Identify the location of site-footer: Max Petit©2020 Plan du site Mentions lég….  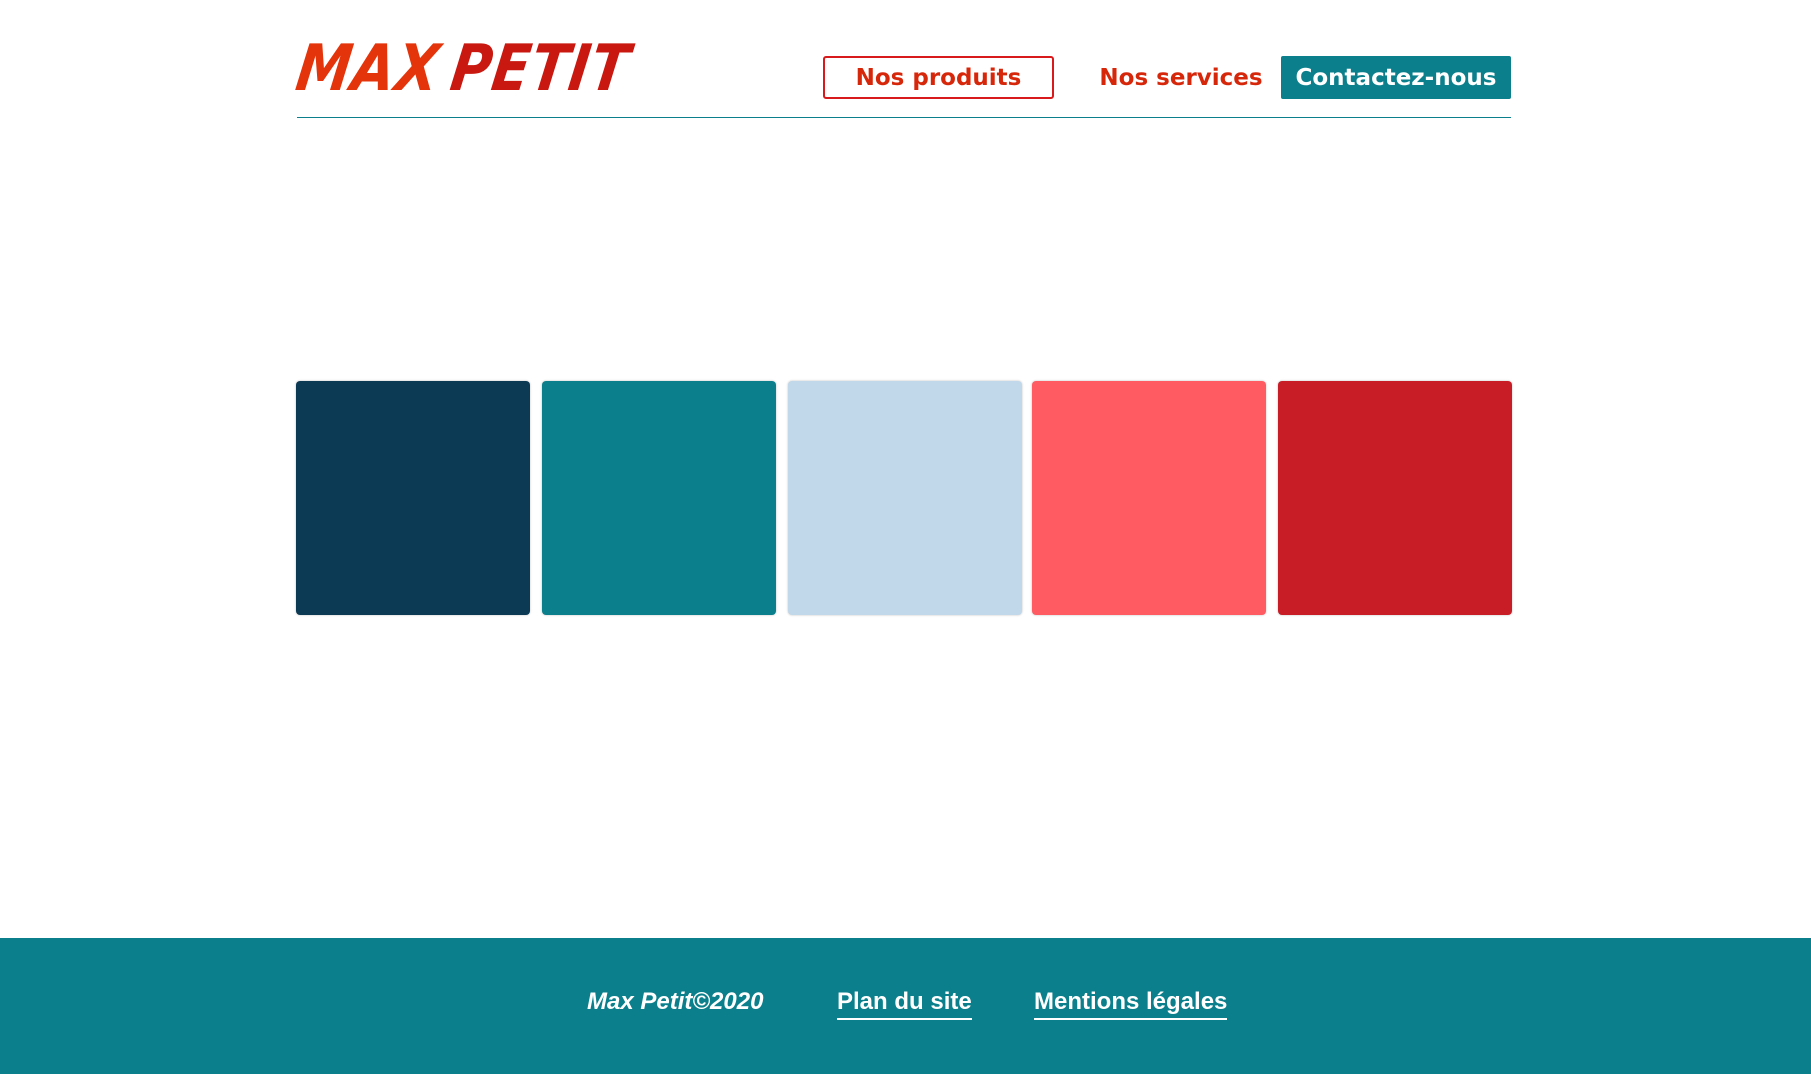
(905, 1006).